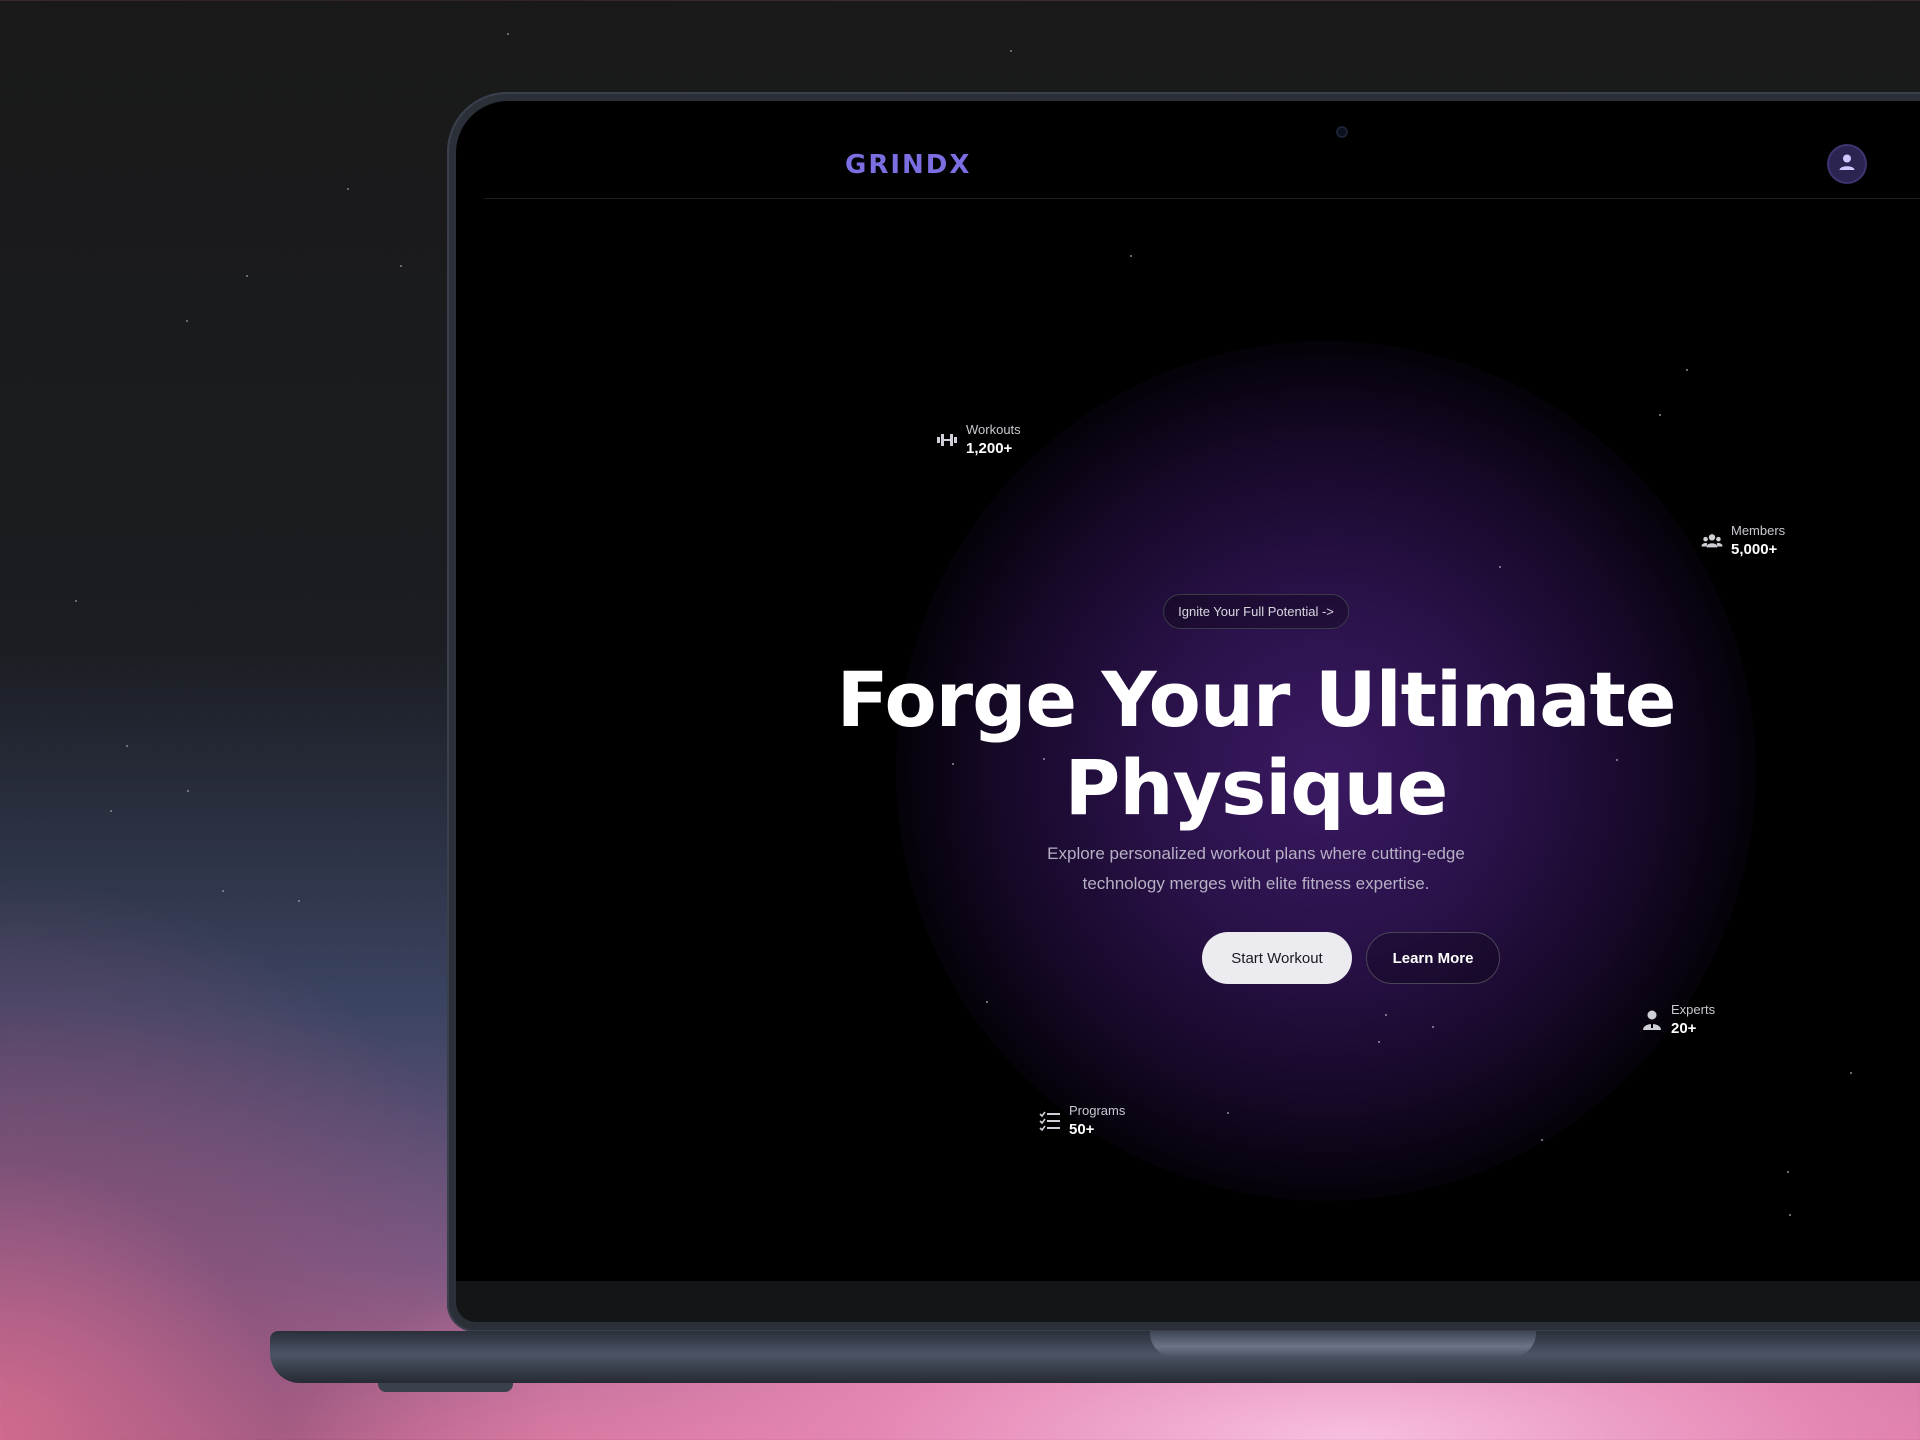  What do you see at coordinates (1693, 1009) in the screenshot?
I see `stat-label: Experts` at bounding box center [1693, 1009].